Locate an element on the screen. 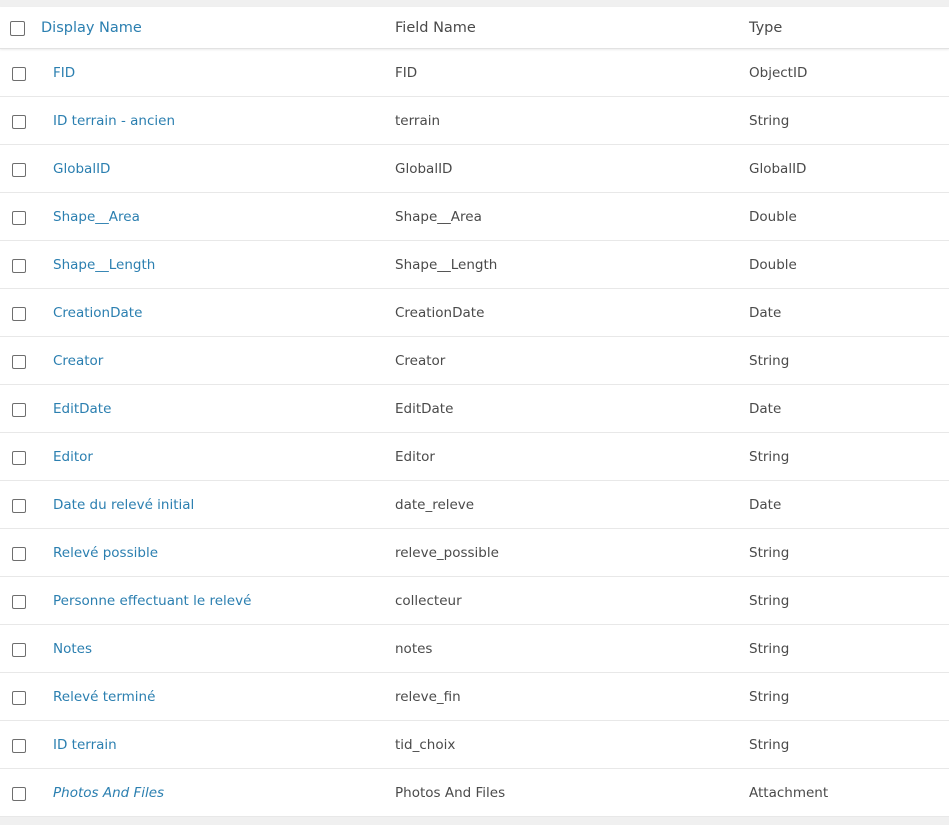  field-name: EditDate is located at coordinates (424, 409).